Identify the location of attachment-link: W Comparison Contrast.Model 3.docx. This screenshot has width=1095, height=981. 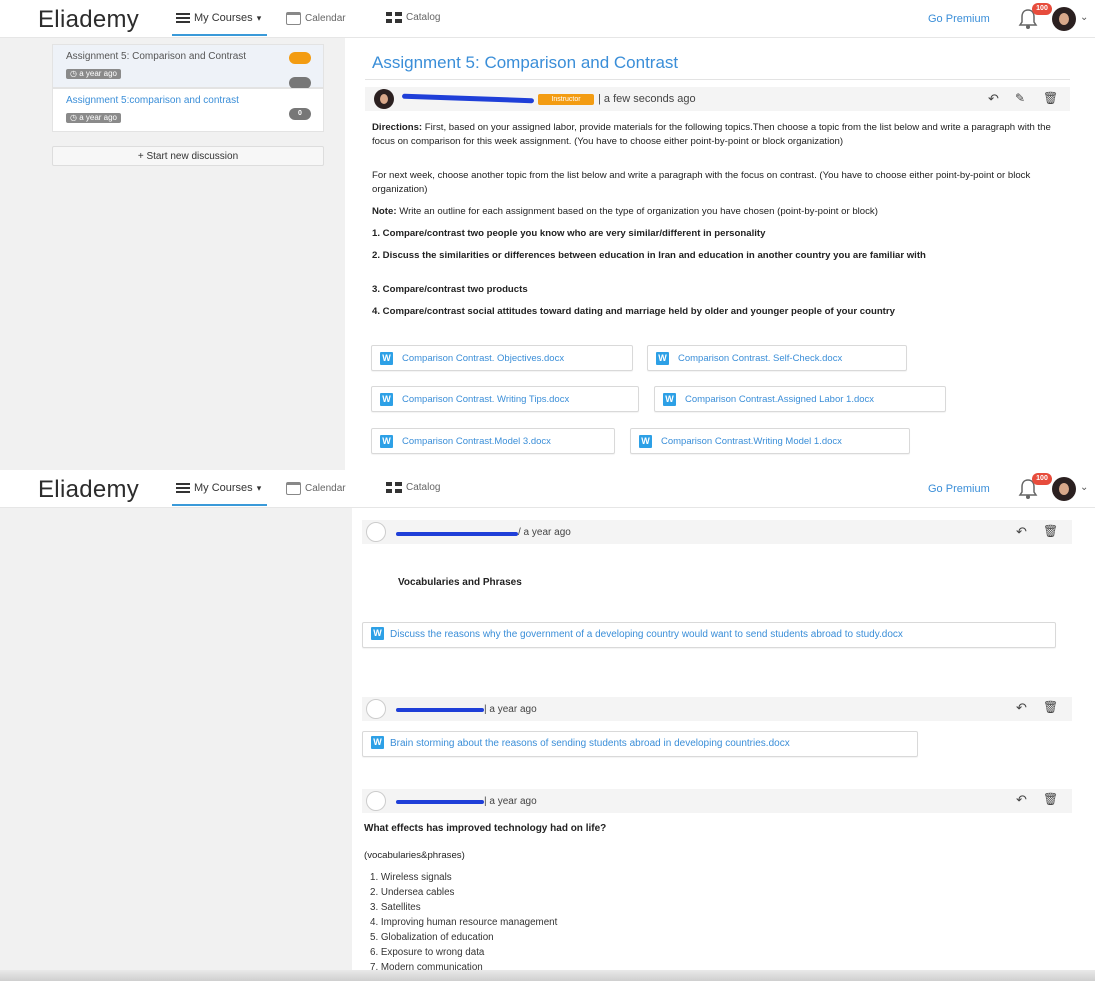
(493, 441).